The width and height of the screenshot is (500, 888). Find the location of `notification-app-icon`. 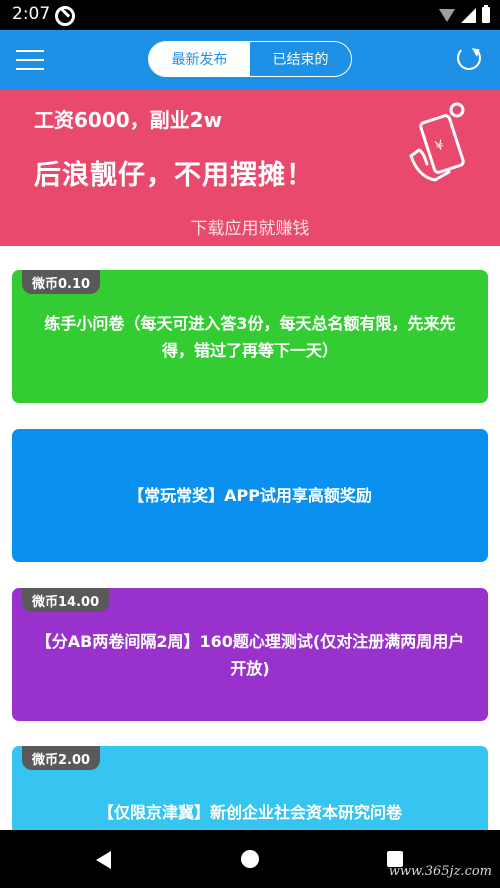

notification-app-icon is located at coordinates (65, 16).